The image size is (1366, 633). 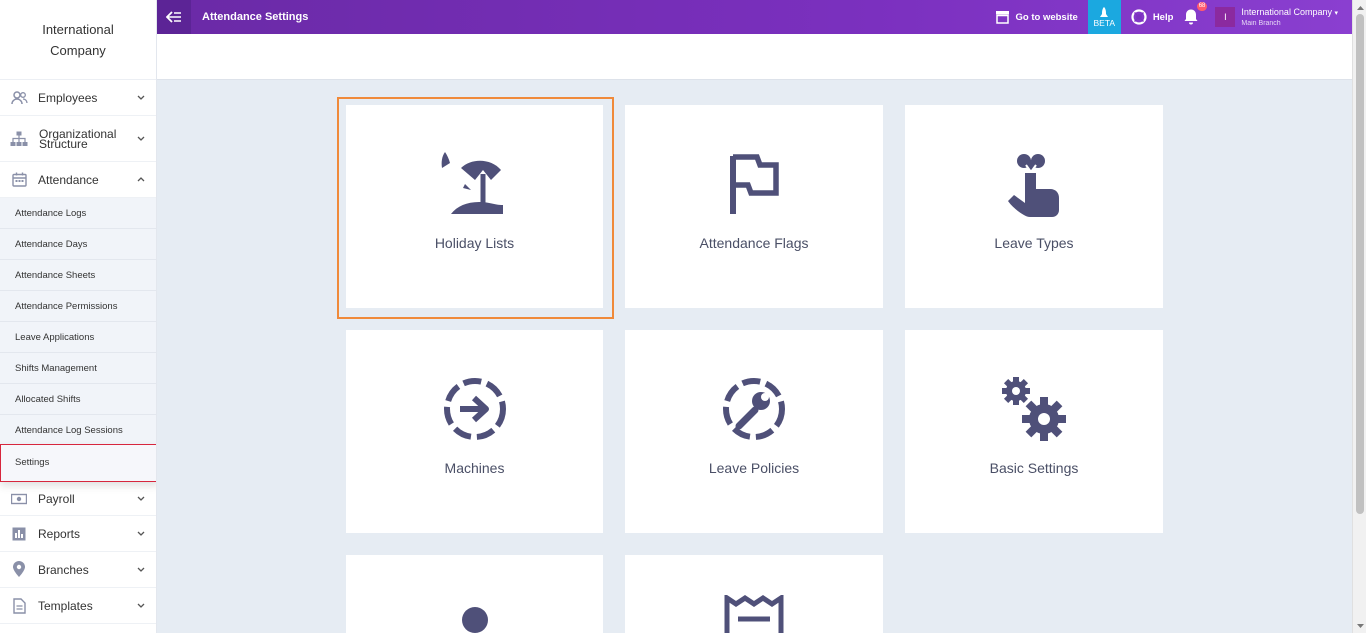 What do you see at coordinates (1360, 7) in the screenshot?
I see `scroll-up-icon` at bounding box center [1360, 7].